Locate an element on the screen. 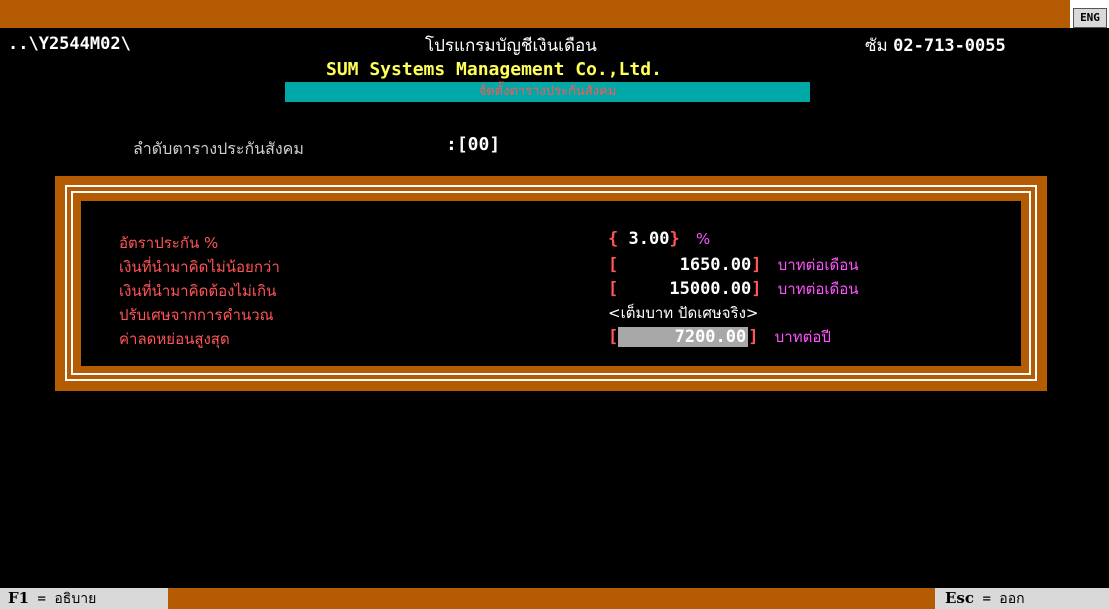 This screenshot has width=1109, height=609. insurance-rate-field: { 3.00} % is located at coordinates (659, 239).